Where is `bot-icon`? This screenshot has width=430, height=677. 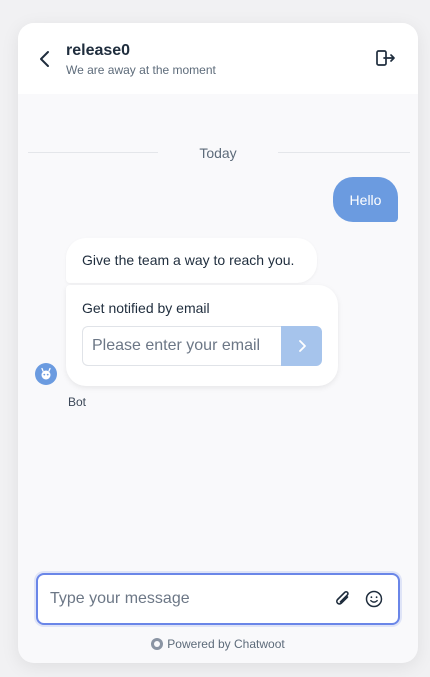
bot-icon is located at coordinates (46, 373).